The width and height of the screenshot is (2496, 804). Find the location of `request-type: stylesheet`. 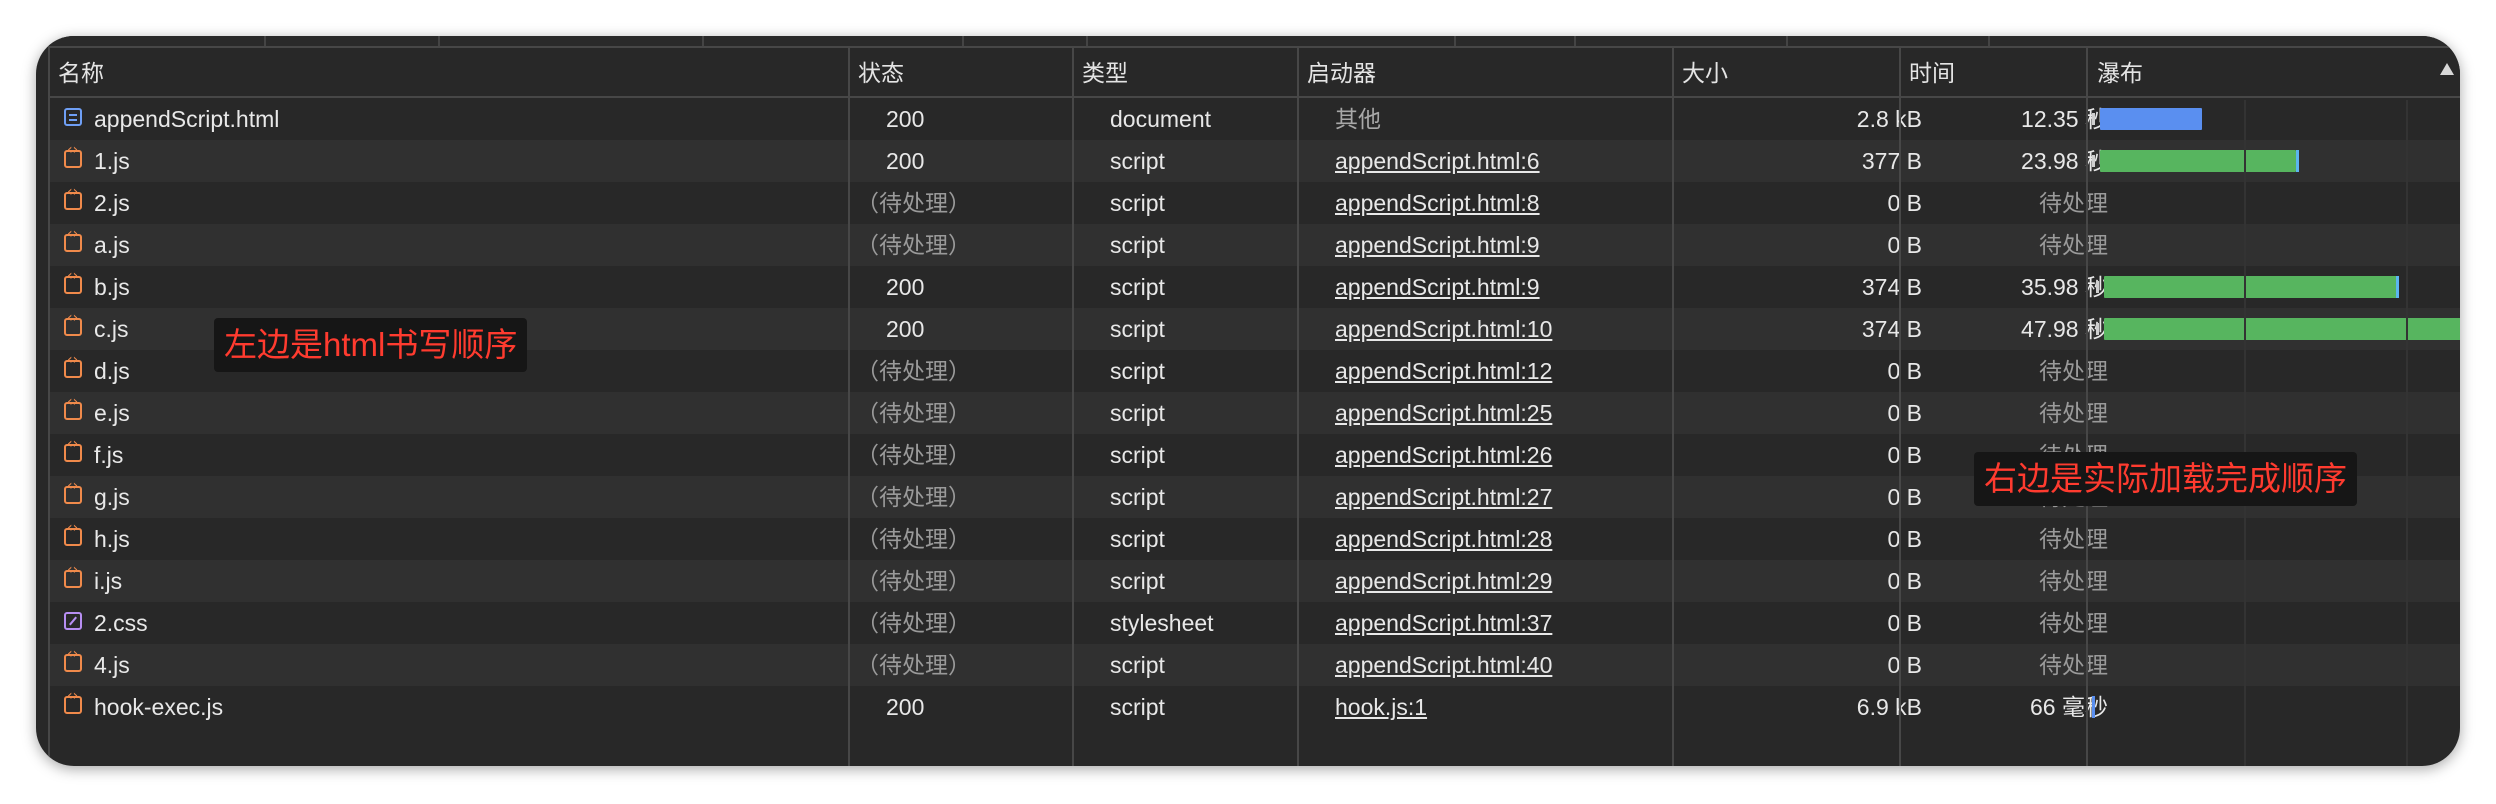

request-type: stylesheet is located at coordinates (1162, 623).